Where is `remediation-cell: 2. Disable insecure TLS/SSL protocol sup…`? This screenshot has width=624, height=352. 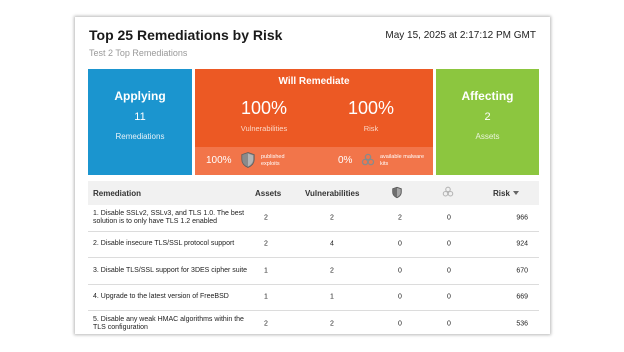
remediation-cell: 2. Disable insecure TLS/SSL protocol sup… is located at coordinates (164, 244).